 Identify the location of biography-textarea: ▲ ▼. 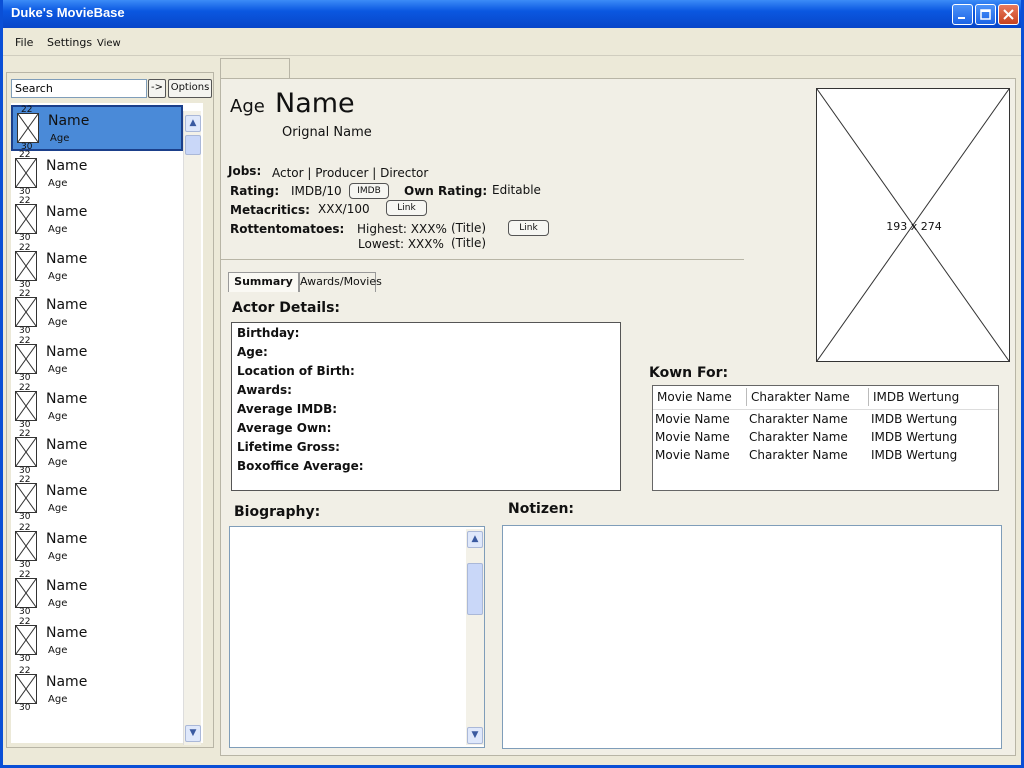
(357, 637).